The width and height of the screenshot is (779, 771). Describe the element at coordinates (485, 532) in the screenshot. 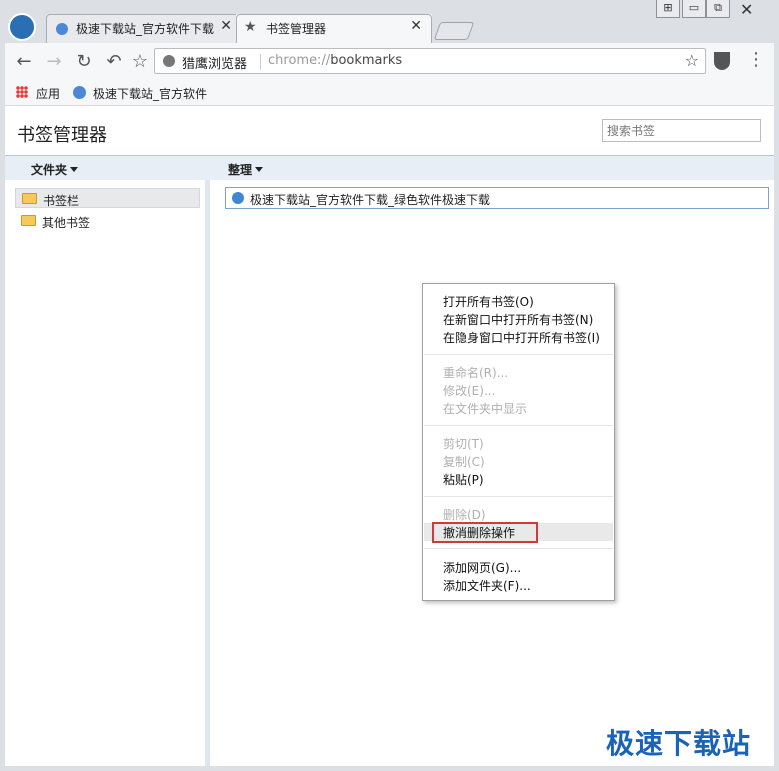

I see `highlight-box` at that location.